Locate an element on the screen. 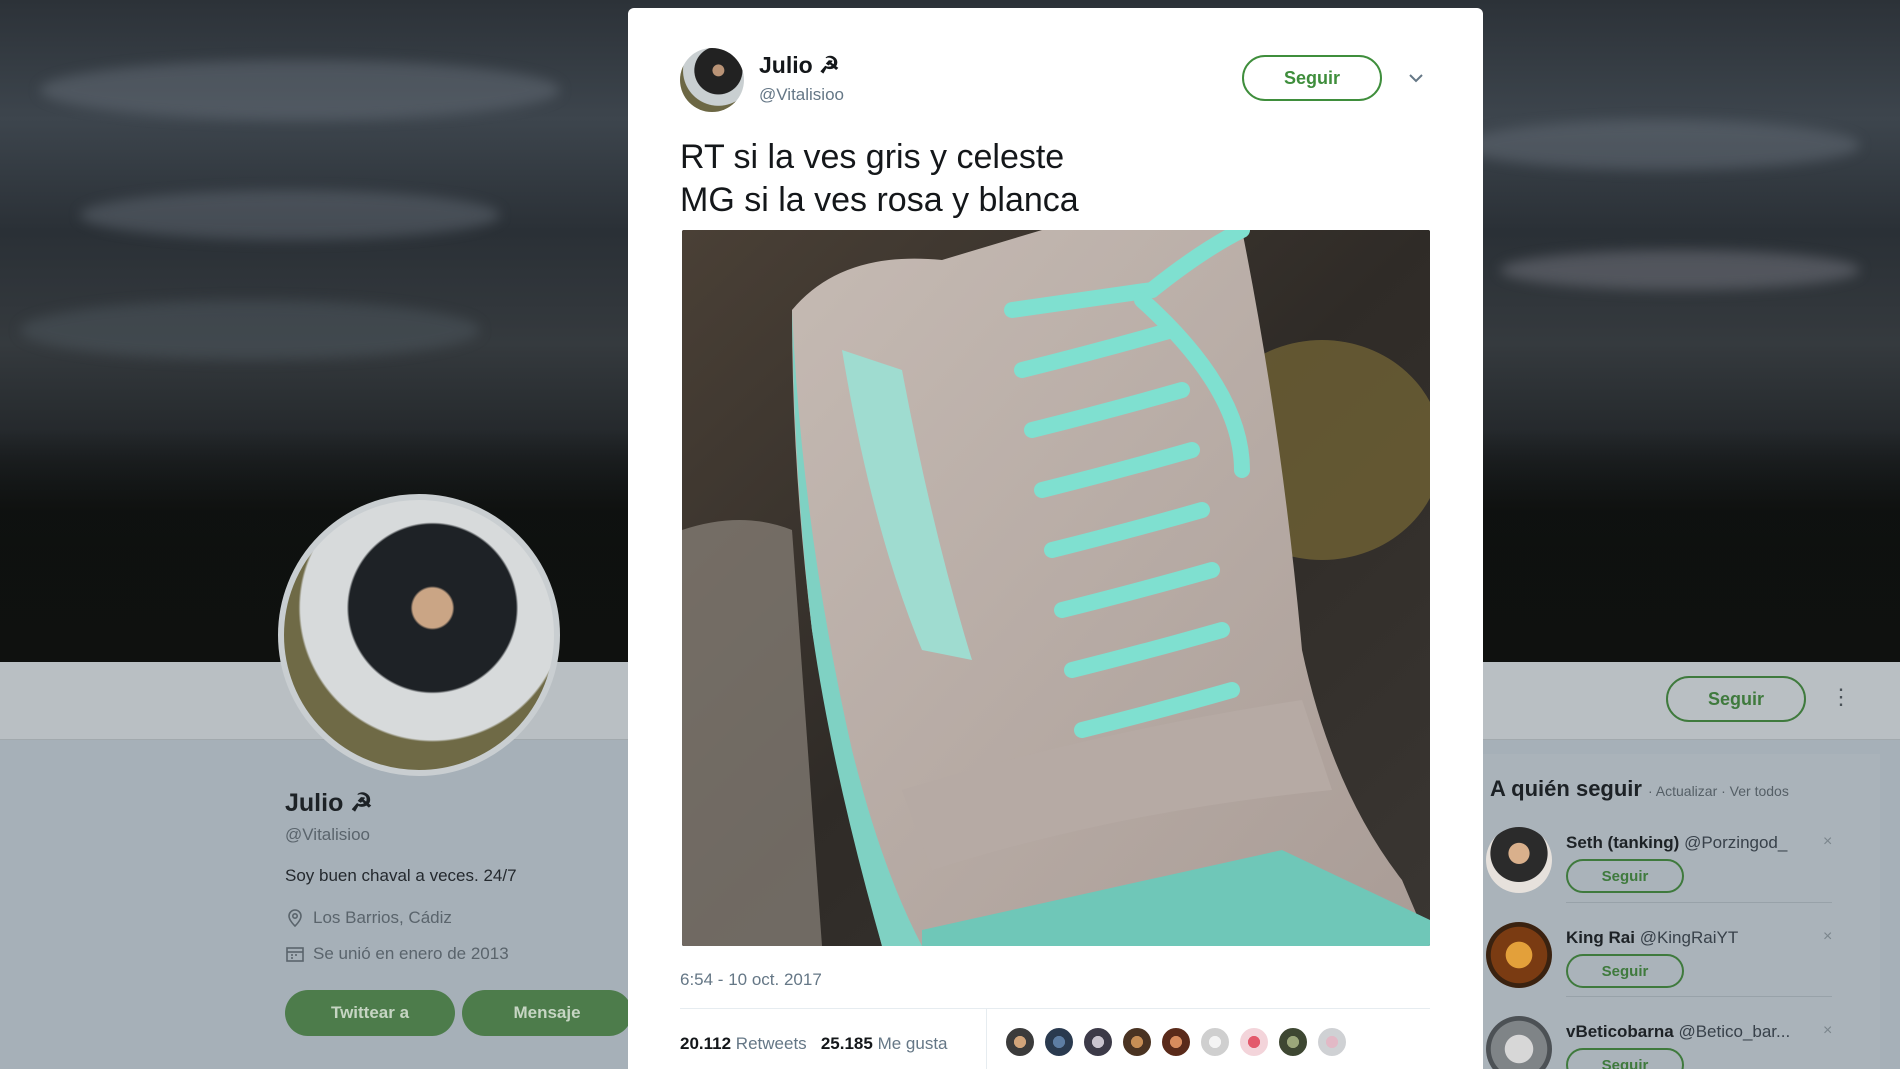  who-to-follow-actions: · Actualizar · Ver todos is located at coordinates (1718, 791).